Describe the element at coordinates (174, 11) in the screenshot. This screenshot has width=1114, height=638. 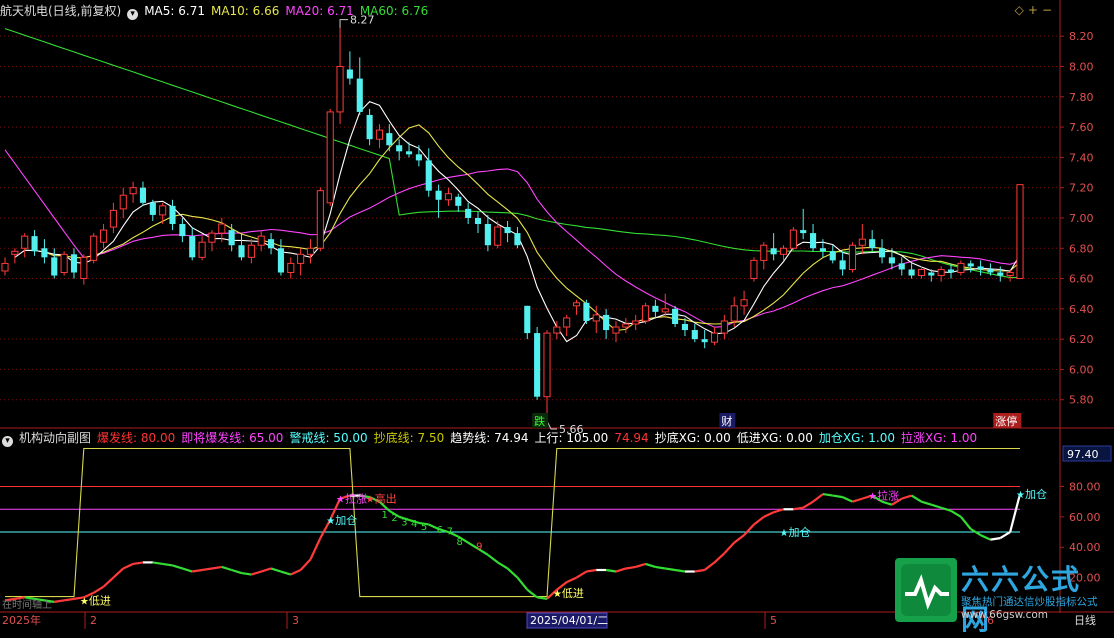
I see `ma5-label: MA5: 6.71` at that location.